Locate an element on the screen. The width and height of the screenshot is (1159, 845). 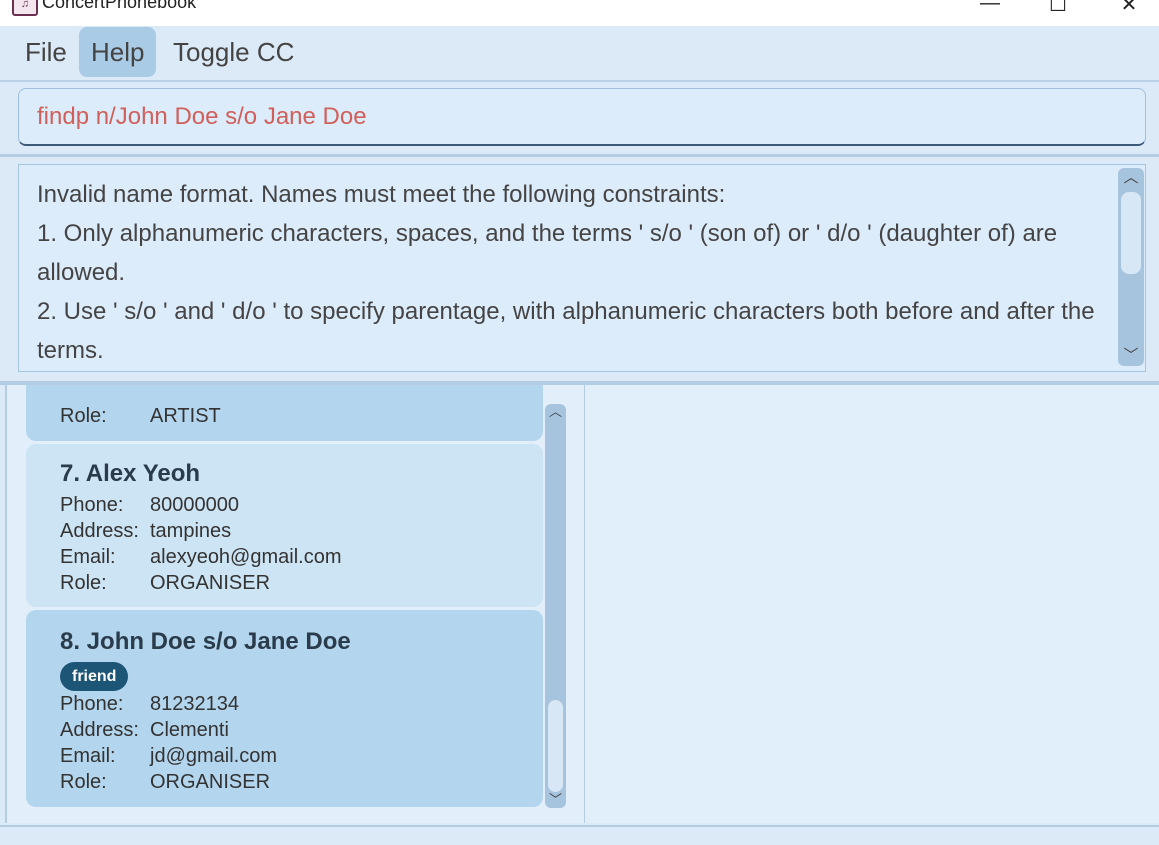
address-field: Address: tampines is located at coordinates (145, 531).